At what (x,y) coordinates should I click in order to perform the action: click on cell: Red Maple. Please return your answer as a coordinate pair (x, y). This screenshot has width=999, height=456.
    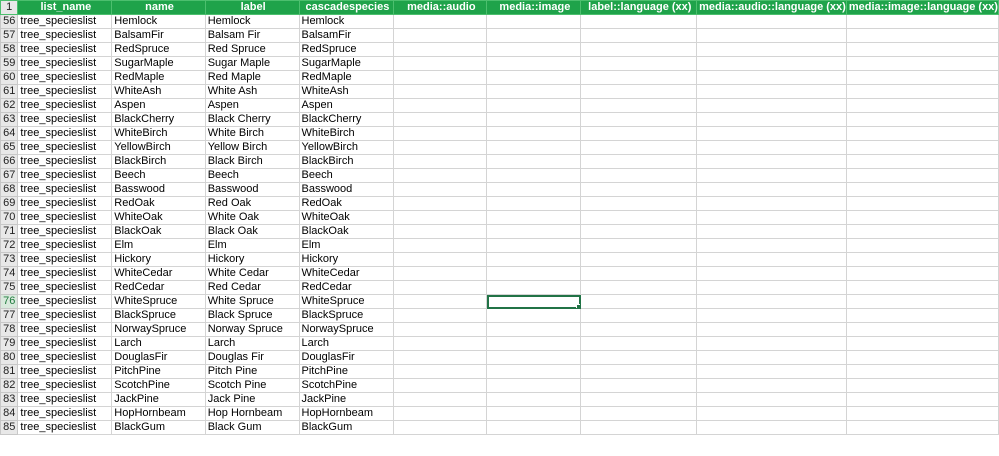
    Looking at the image, I should click on (252, 77).